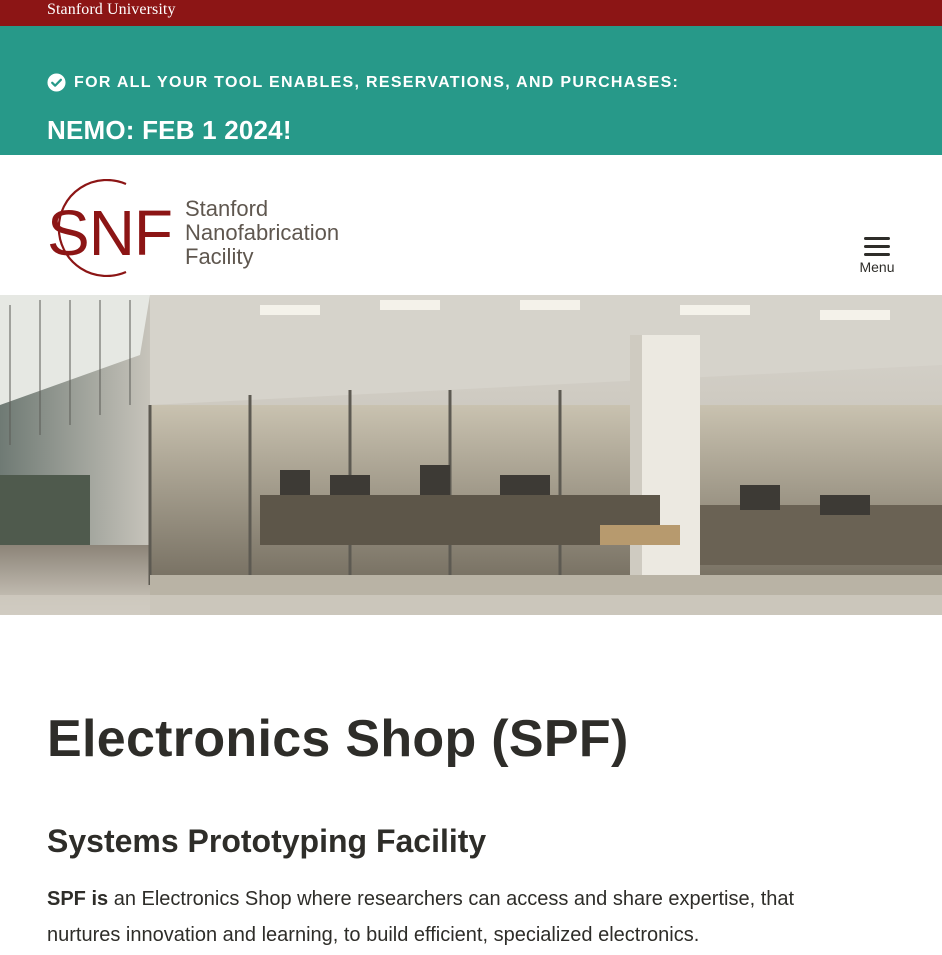  Describe the element at coordinates (267, 841) in the screenshot. I see `page-subtitle: Systems Prototyping Facility` at that location.